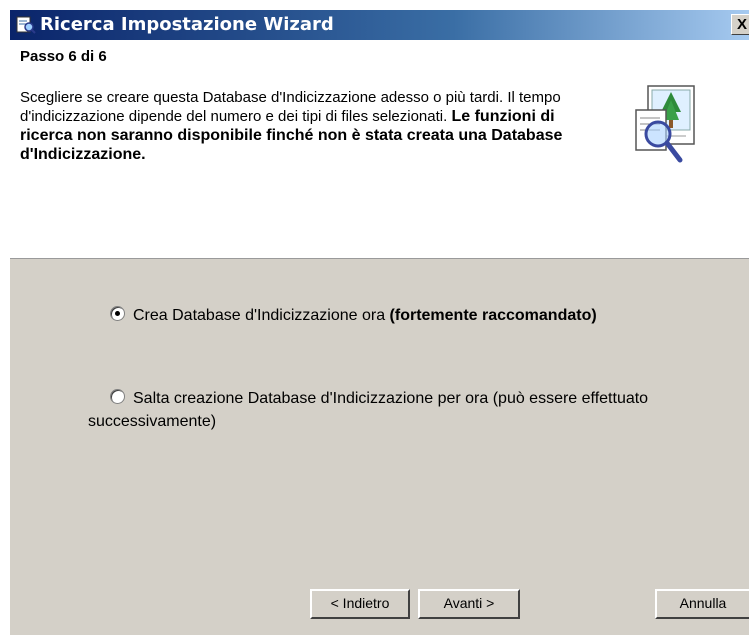 This screenshot has width=749, height=635. What do you see at coordinates (26, 25) in the screenshot?
I see `app-icon` at bounding box center [26, 25].